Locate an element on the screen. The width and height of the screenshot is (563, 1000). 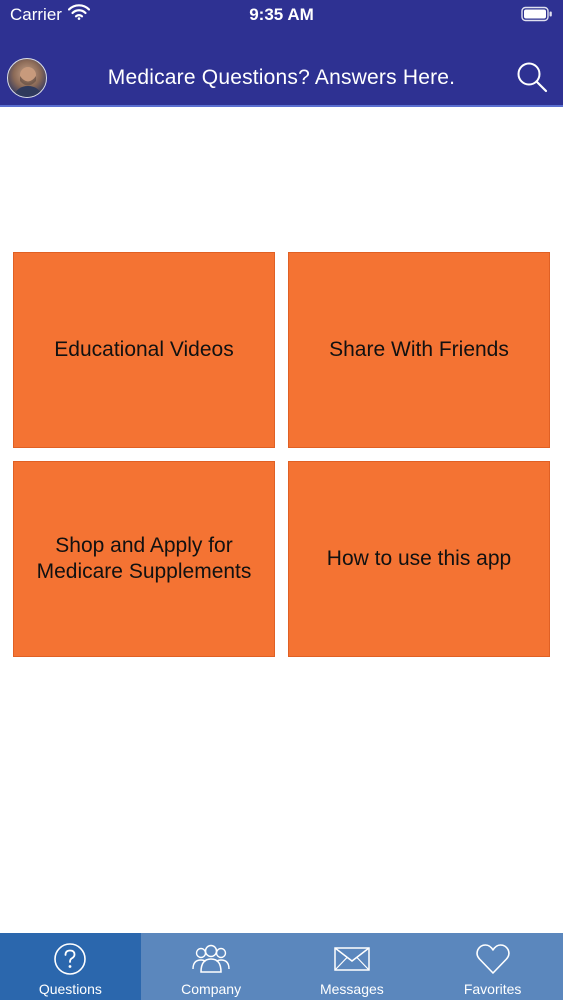
people-icon is located at coordinates (211, 961).